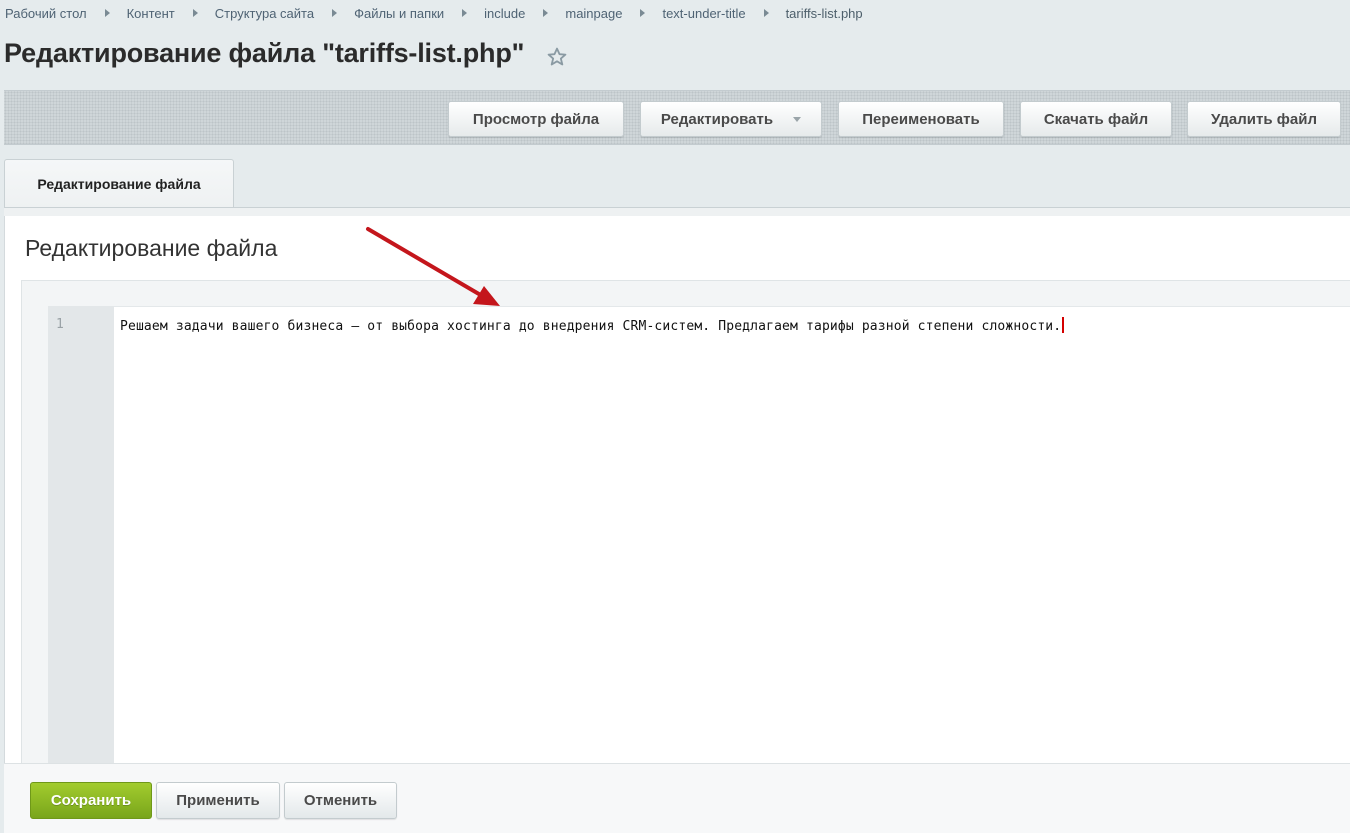 The image size is (1350, 833). I want to click on cancel-label: Отменить, so click(340, 800).